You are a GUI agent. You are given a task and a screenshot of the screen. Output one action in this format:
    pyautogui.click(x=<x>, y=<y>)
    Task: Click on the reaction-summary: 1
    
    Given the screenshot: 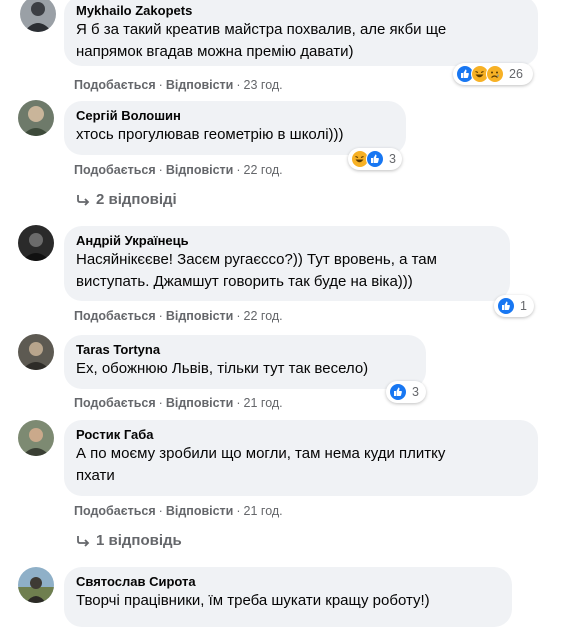 What is the action you would take?
    pyautogui.click(x=514, y=306)
    